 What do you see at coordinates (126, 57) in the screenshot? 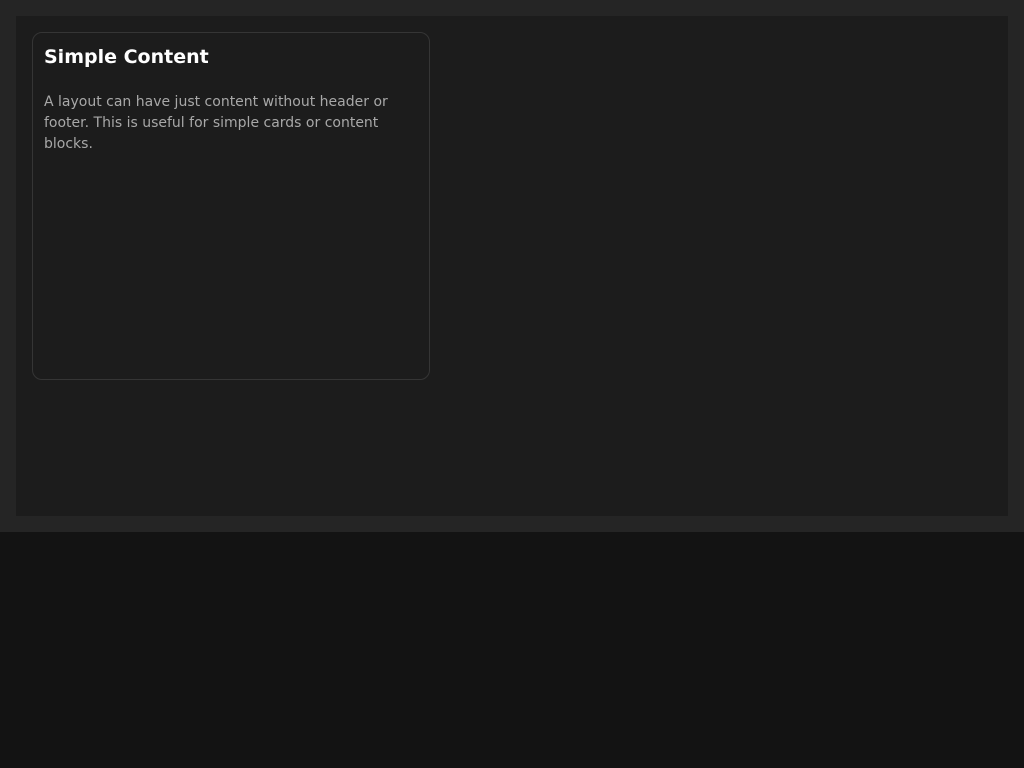
I see `card-title: Simple Content` at bounding box center [126, 57].